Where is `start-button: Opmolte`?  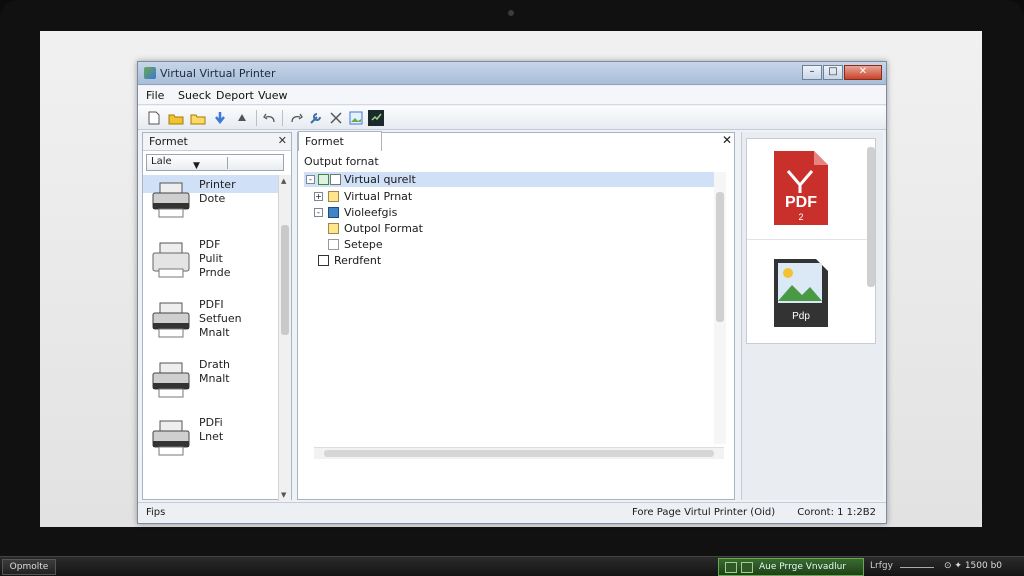 start-button: Opmolte is located at coordinates (29, 567).